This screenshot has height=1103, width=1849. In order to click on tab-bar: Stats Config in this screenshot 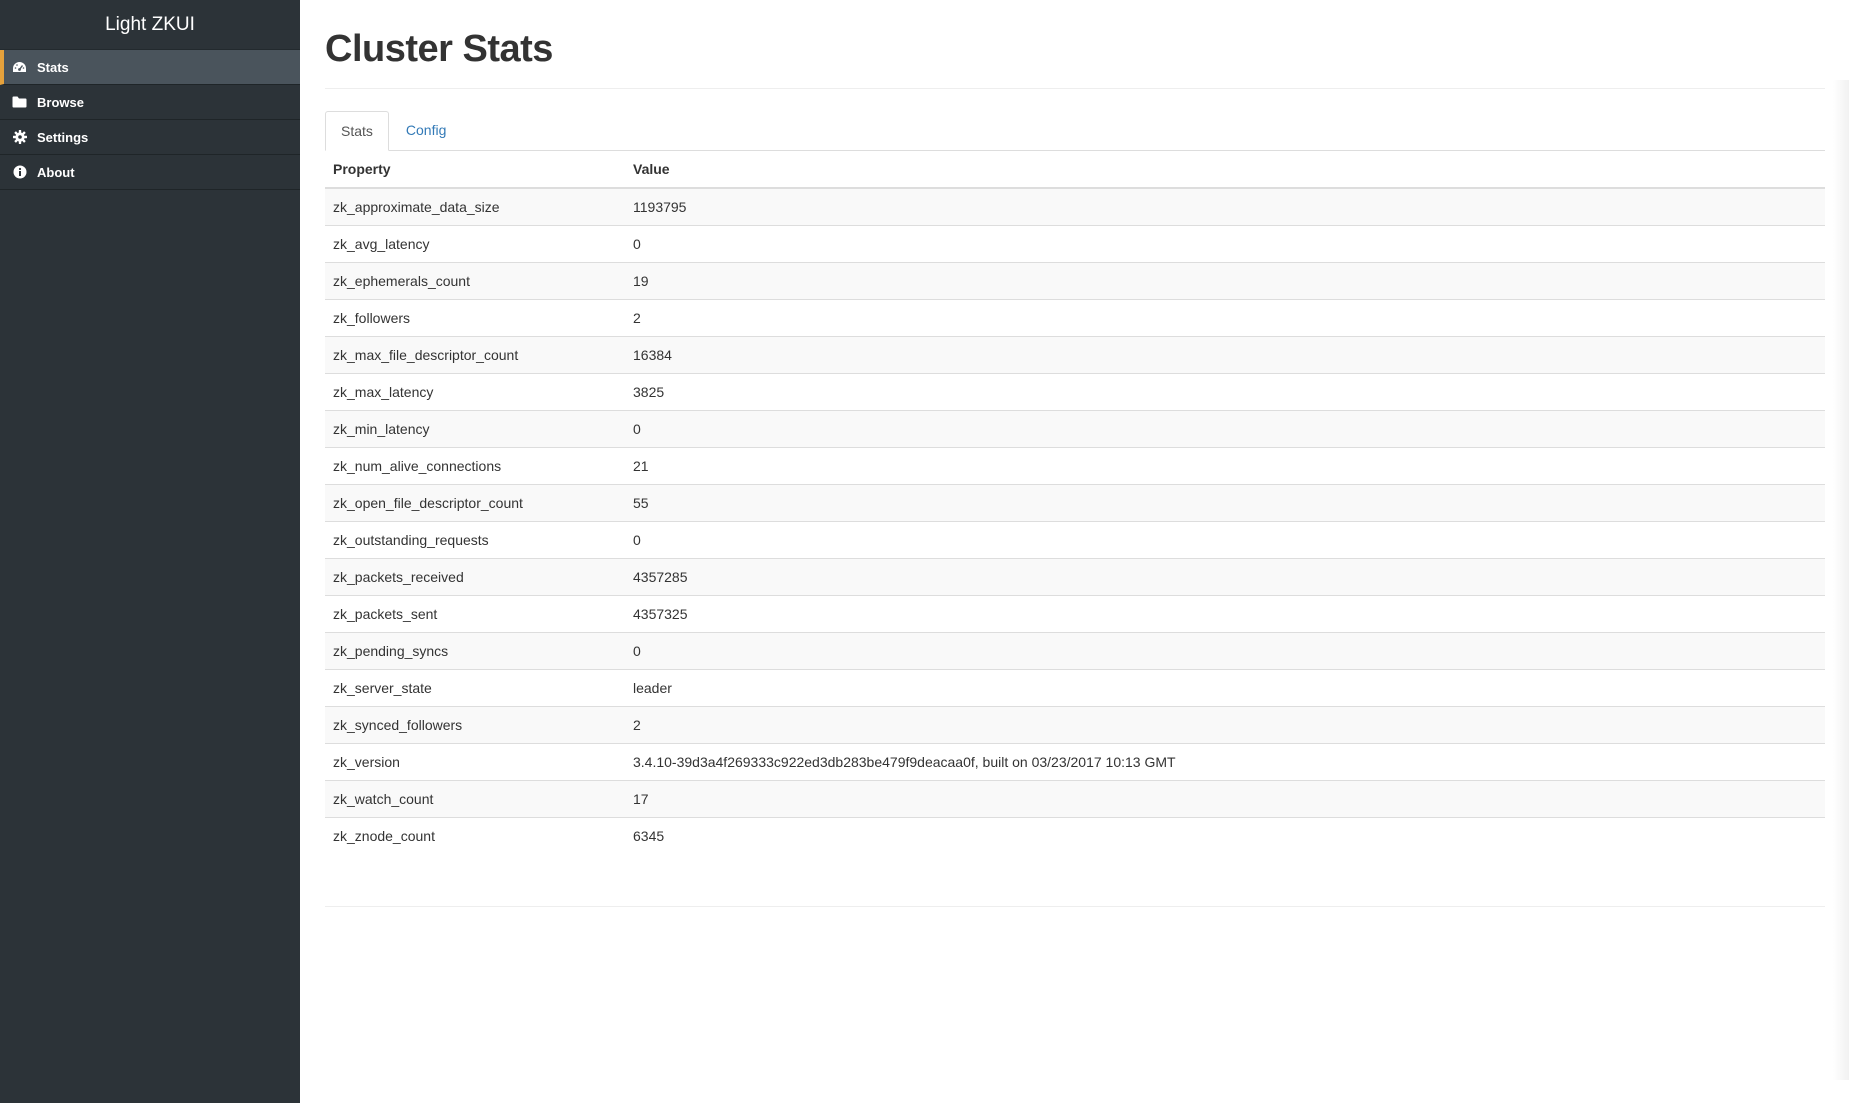, I will do `click(1075, 131)`.